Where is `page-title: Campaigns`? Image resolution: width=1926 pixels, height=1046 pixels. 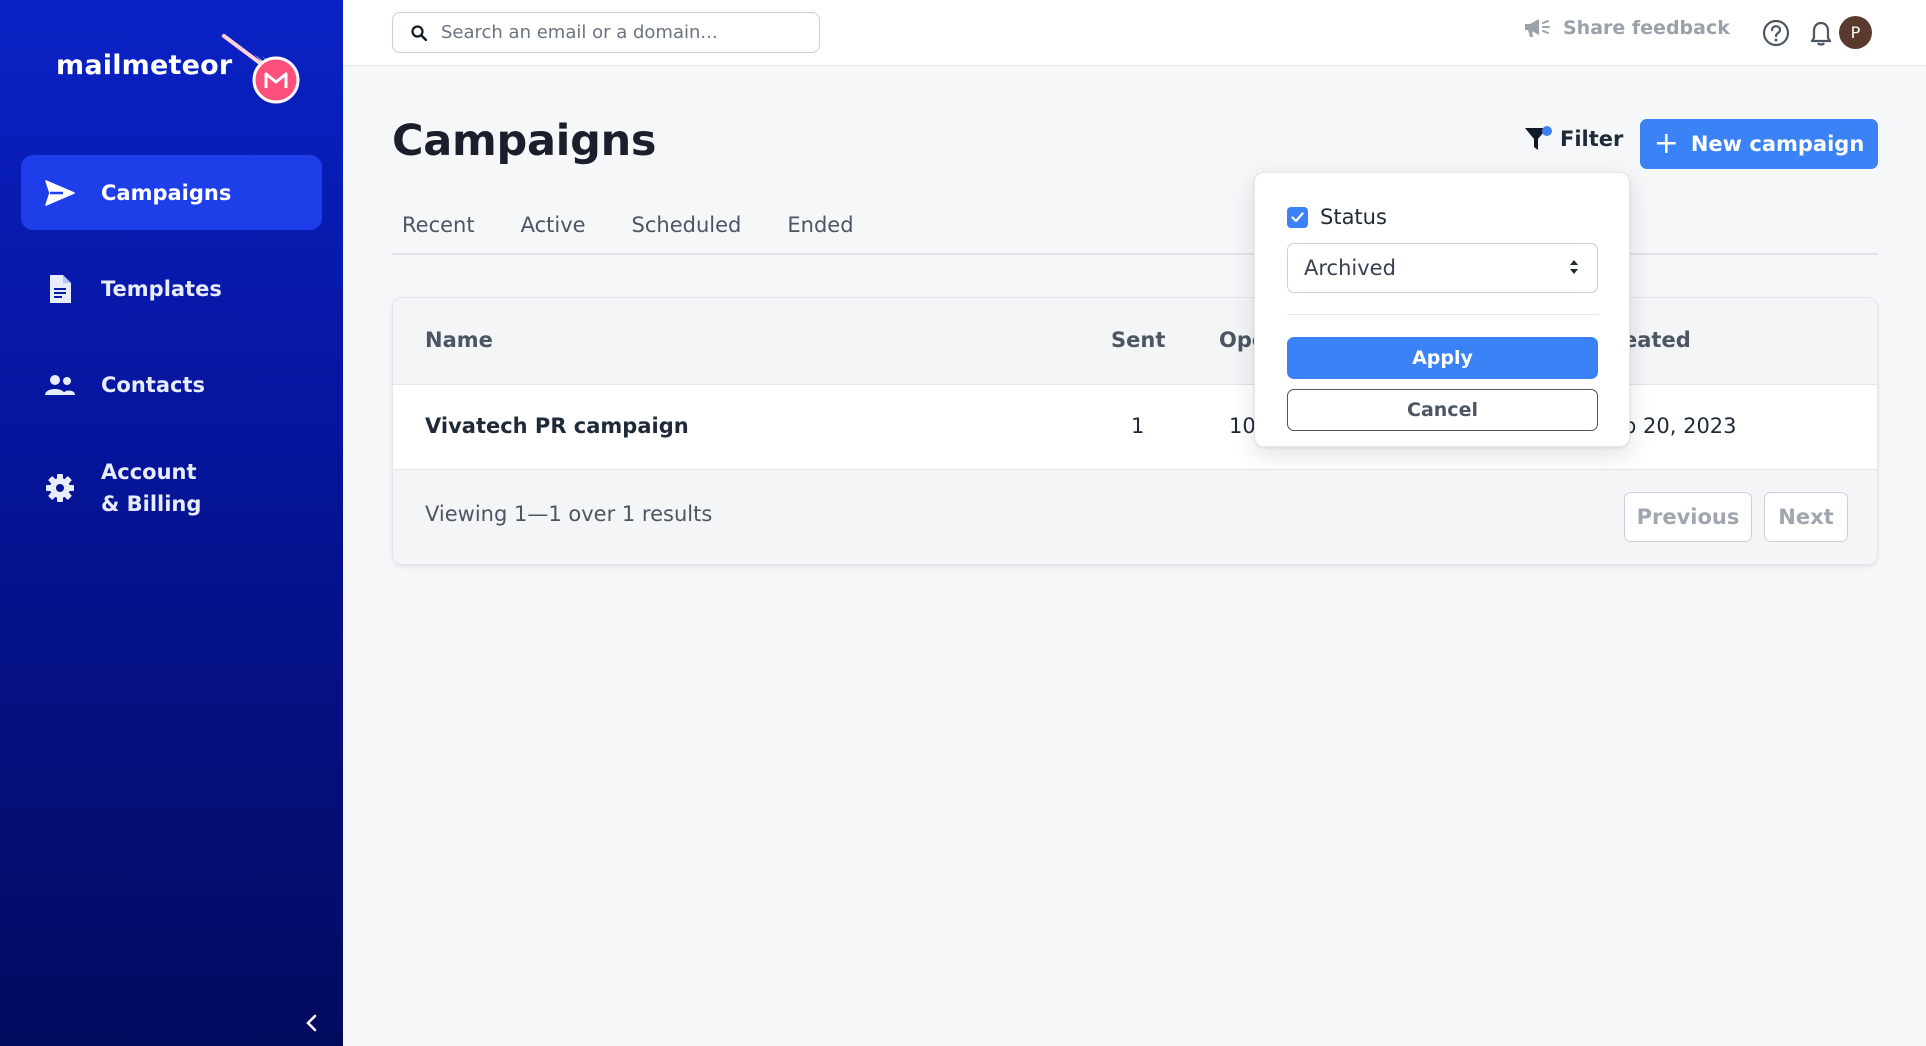
page-title: Campaigns is located at coordinates (524, 141).